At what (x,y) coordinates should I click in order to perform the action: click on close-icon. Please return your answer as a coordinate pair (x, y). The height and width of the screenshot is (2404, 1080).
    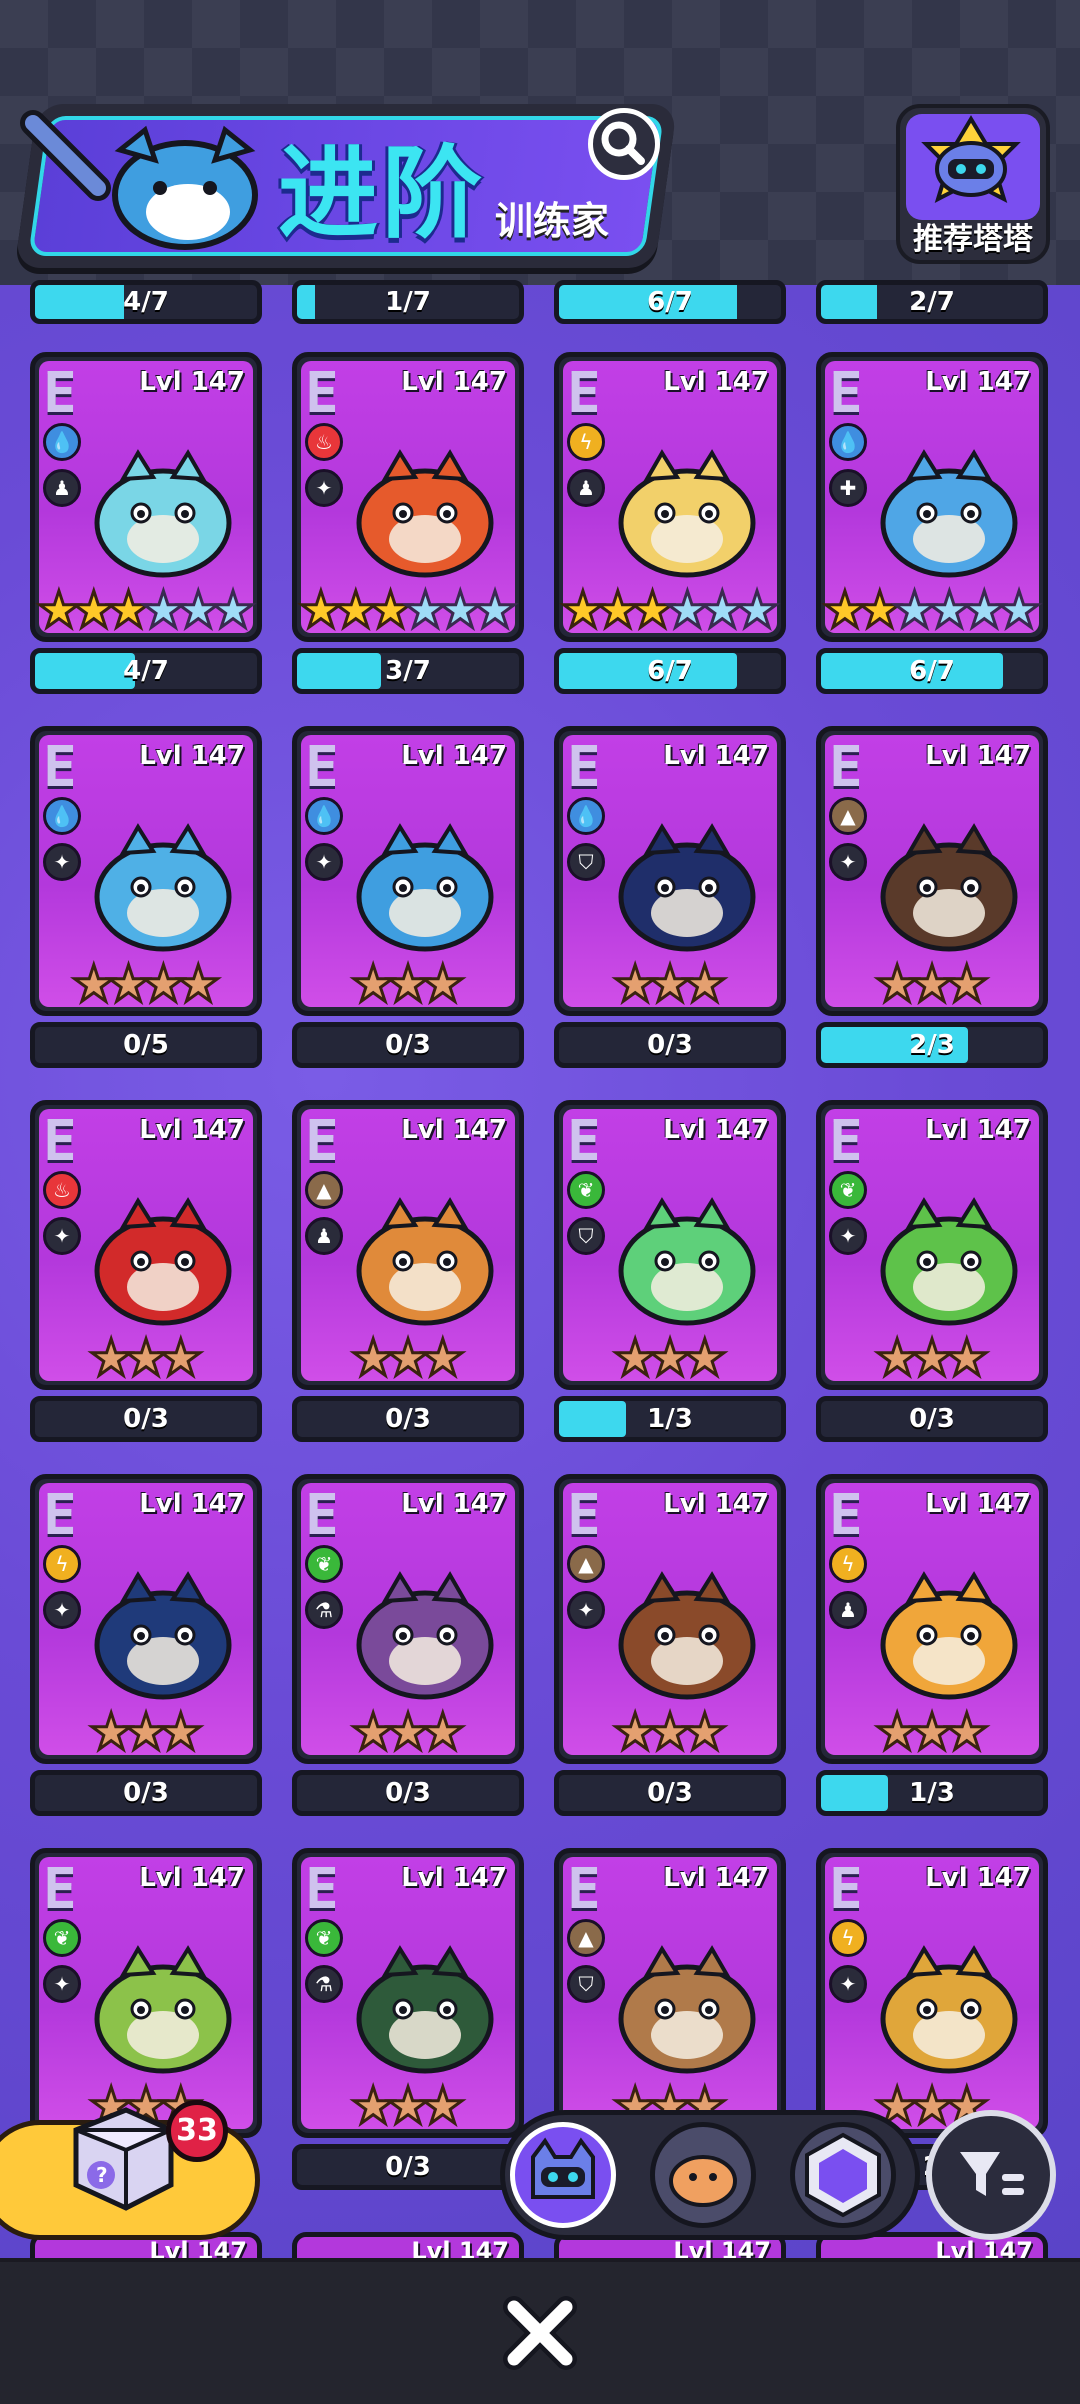
    Looking at the image, I should click on (540, 2333).